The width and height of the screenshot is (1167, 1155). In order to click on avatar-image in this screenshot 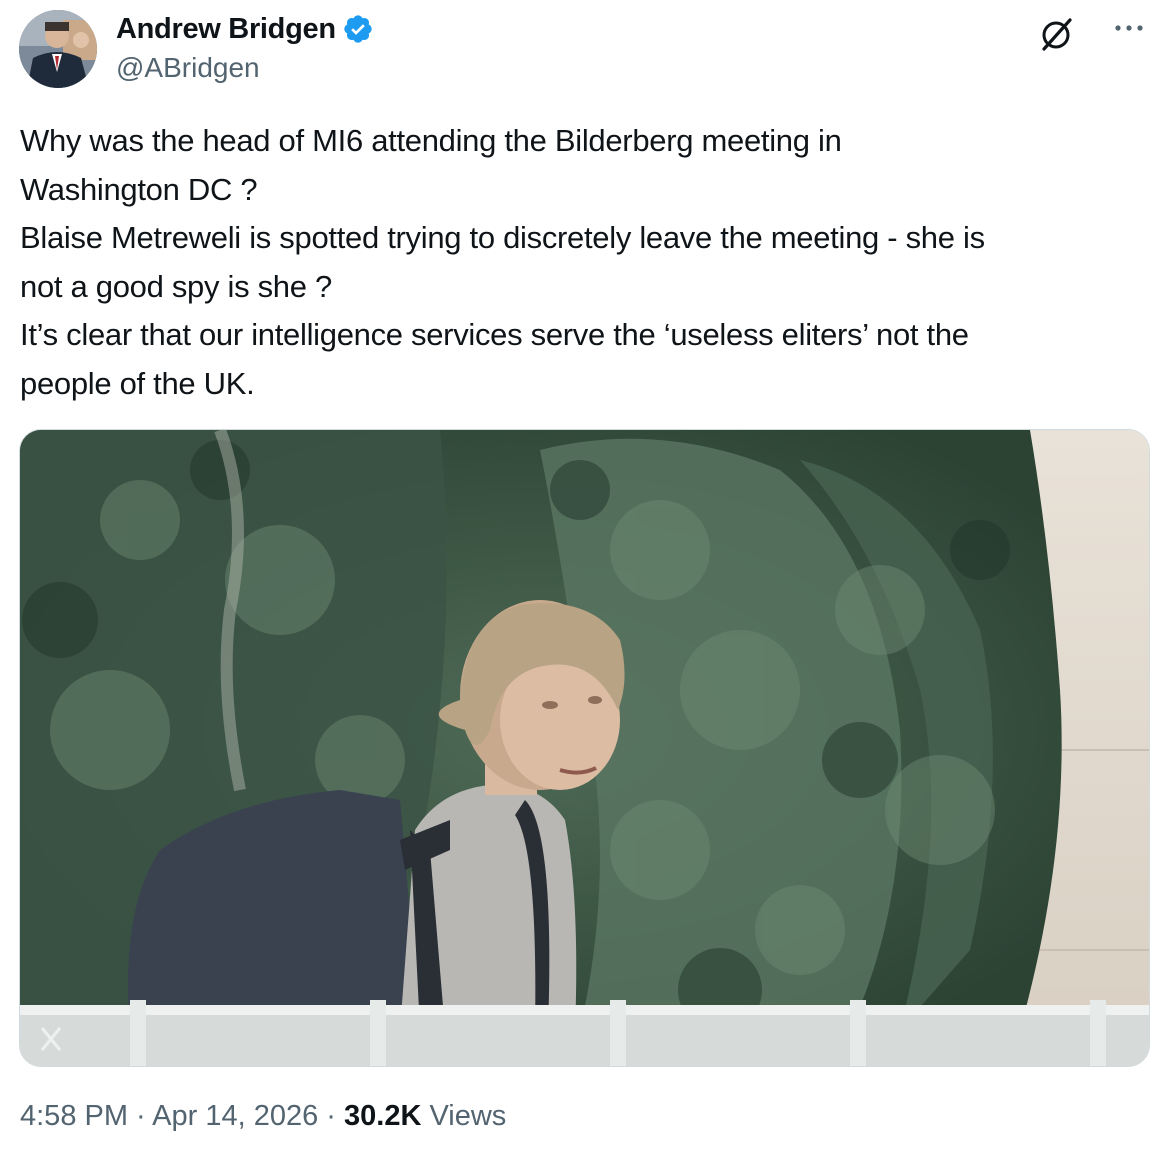, I will do `click(58, 49)`.